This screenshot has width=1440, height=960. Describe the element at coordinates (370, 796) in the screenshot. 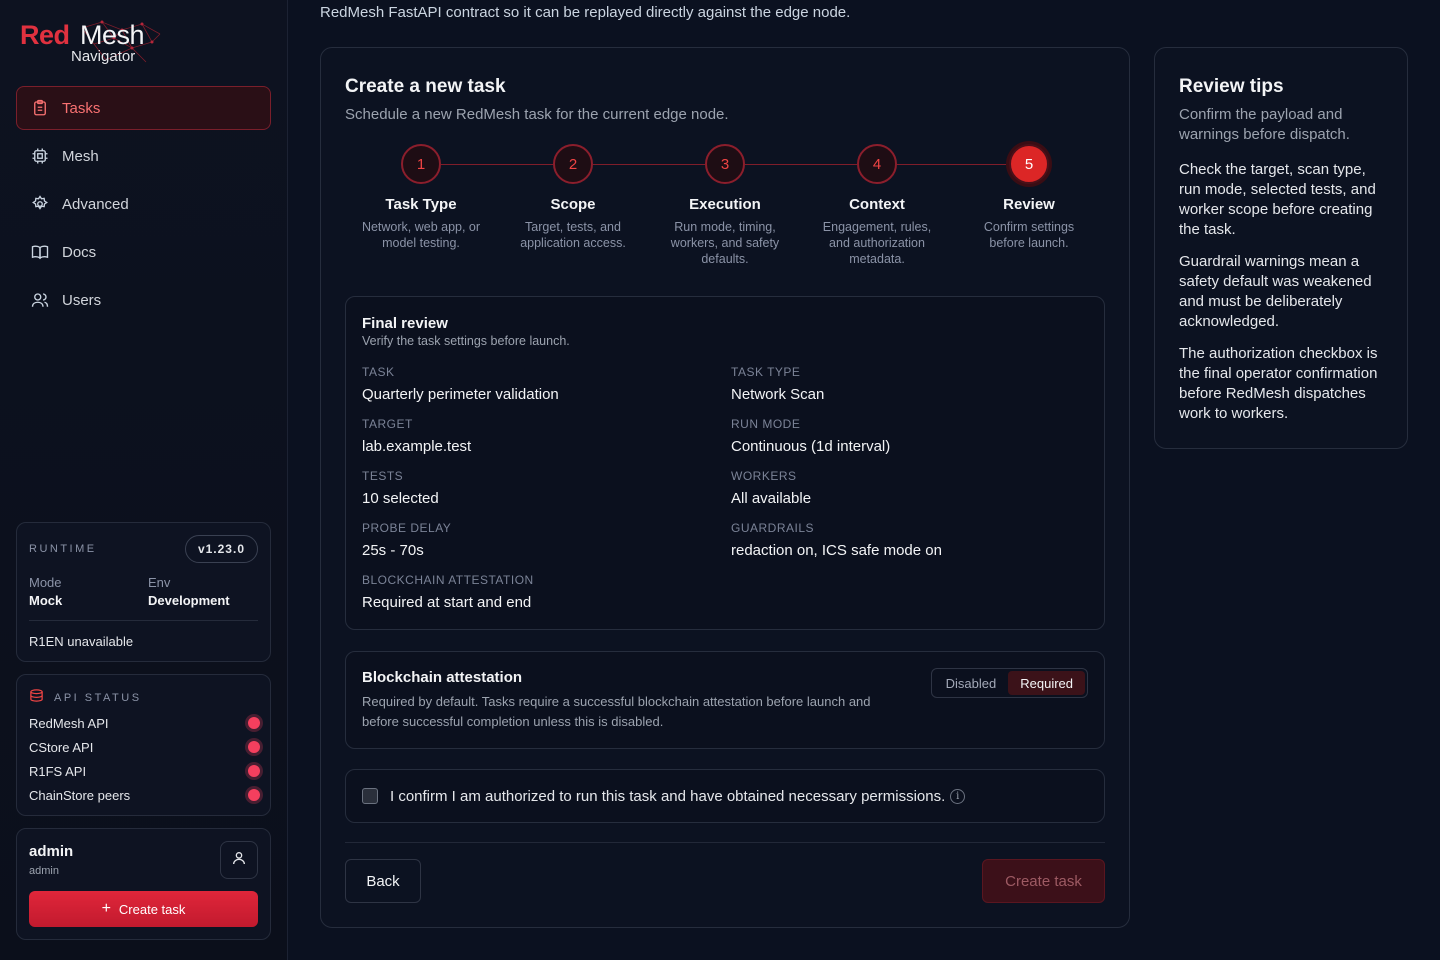

I see `authorization-checkbox` at that location.